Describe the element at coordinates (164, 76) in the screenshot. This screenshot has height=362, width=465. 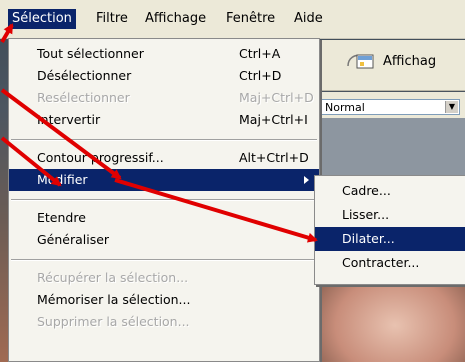
I see `menu-item-deselect: Désélectionner Ctrl+D` at that location.